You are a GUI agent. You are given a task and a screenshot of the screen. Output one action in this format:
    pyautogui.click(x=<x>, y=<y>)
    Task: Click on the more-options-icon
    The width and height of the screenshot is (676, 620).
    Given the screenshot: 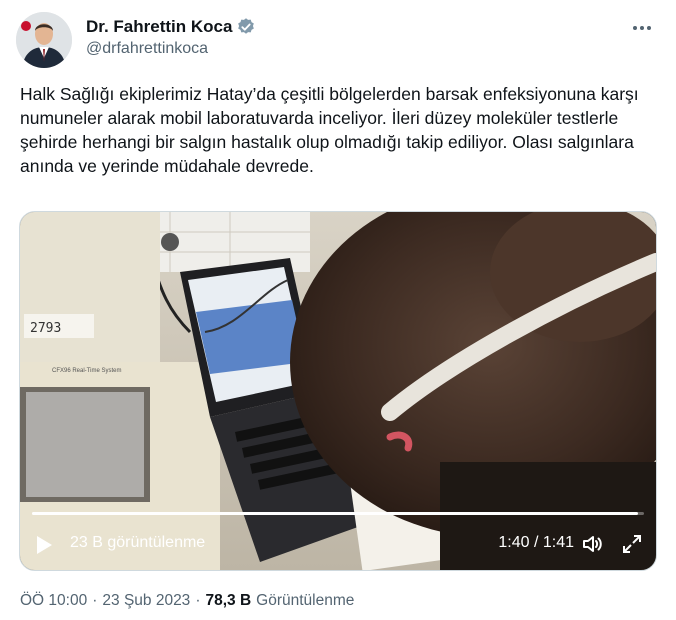 What is the action you would take?
    pyautogui.click(x=642, y=28)
    